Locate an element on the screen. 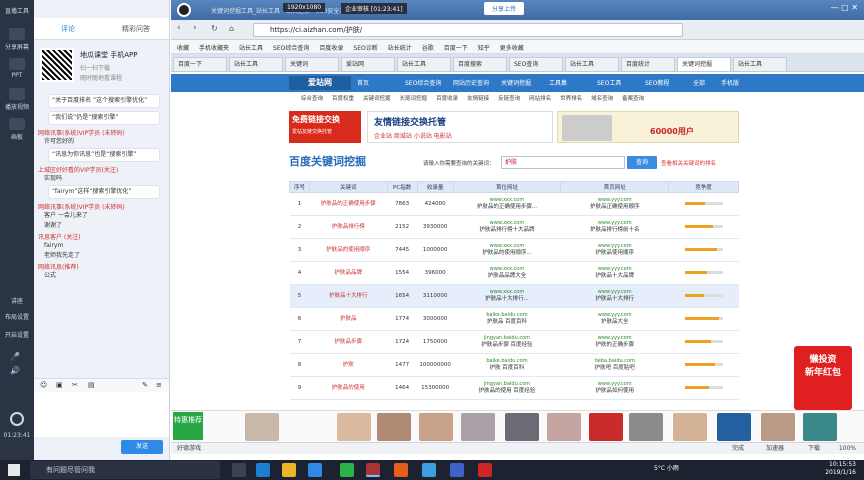 This screenshot has width=864, height=480. tab-qa: 精彩问答 is located at coordinates (135, 29).